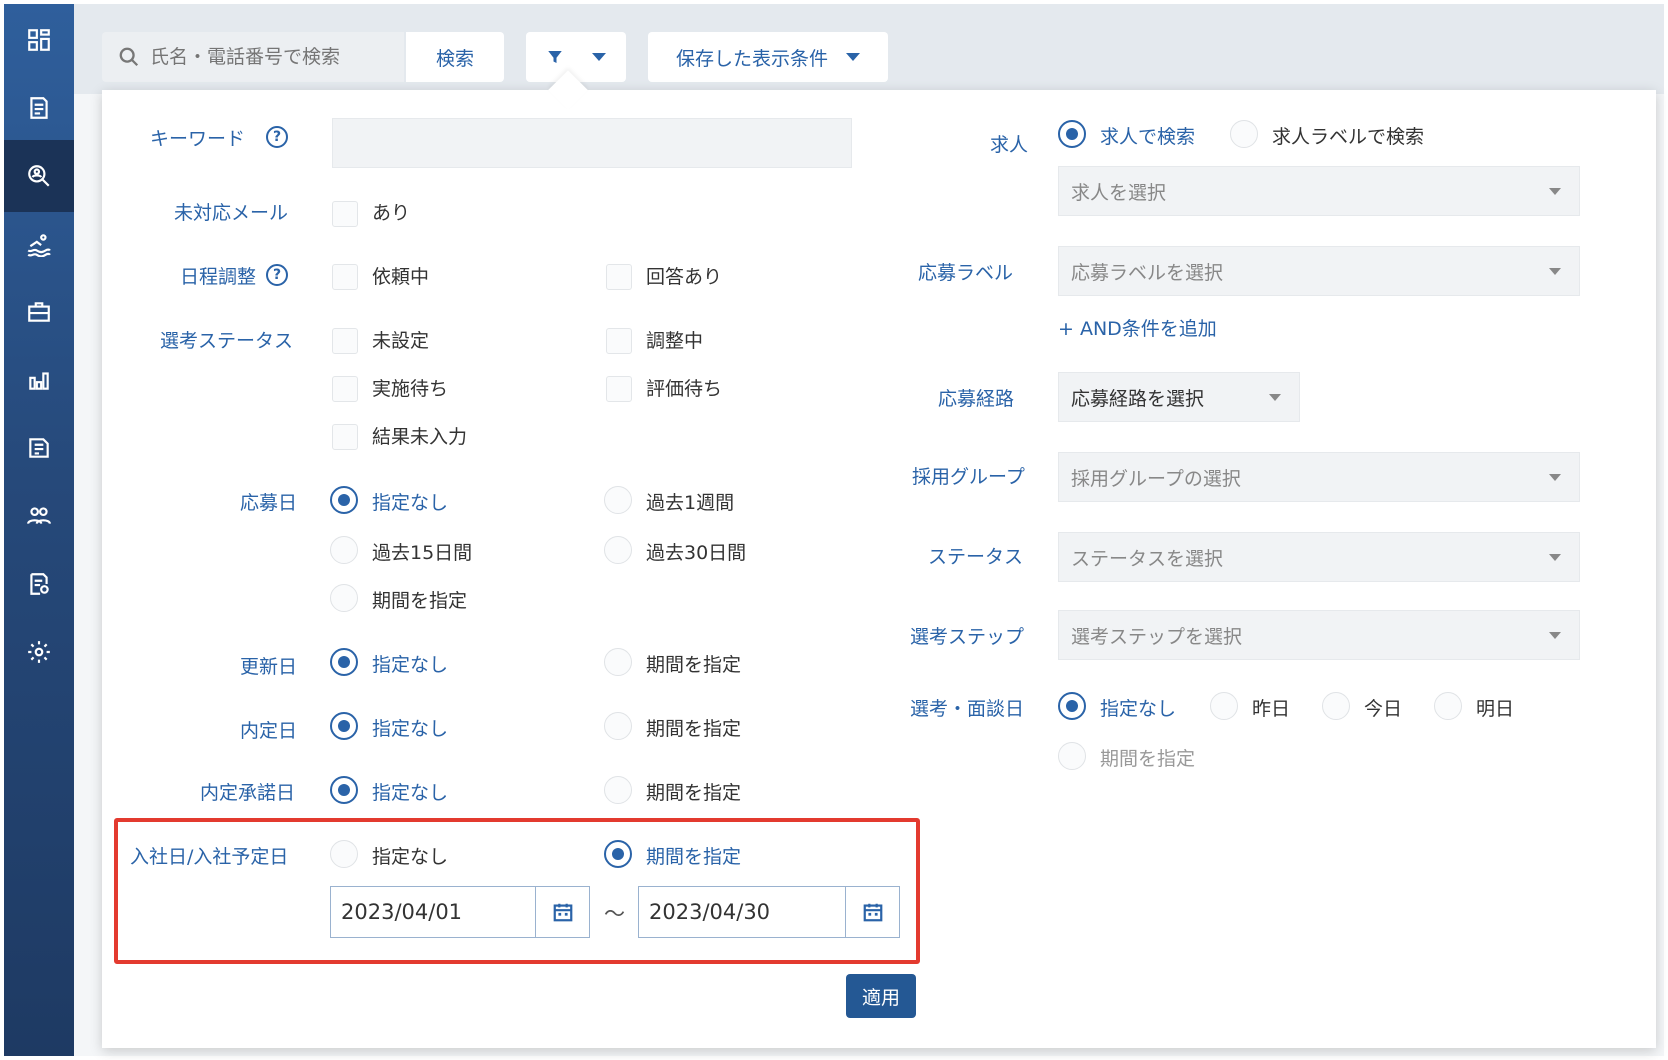 The width and height of the screenshot is (1668, 1060). What do you see at coordinates (976, 557) in the screenshot?
I see `status-label: ステータス` at bounding box center [976, 557].